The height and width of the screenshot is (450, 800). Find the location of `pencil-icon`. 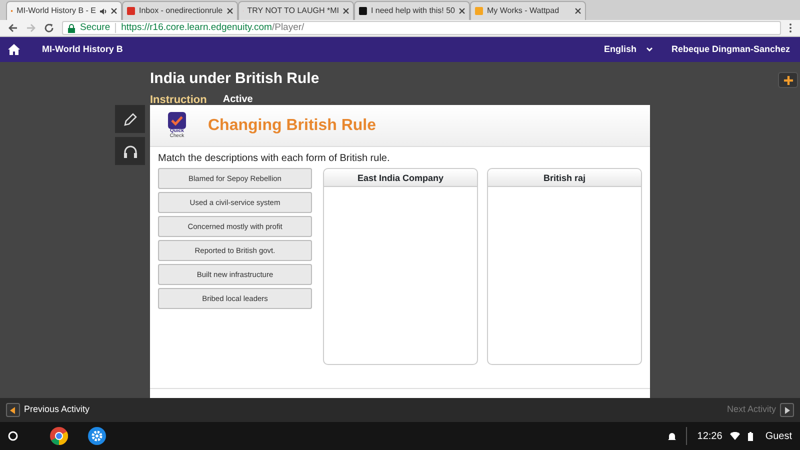

pencil-icon is located at coordinates (130, 119).